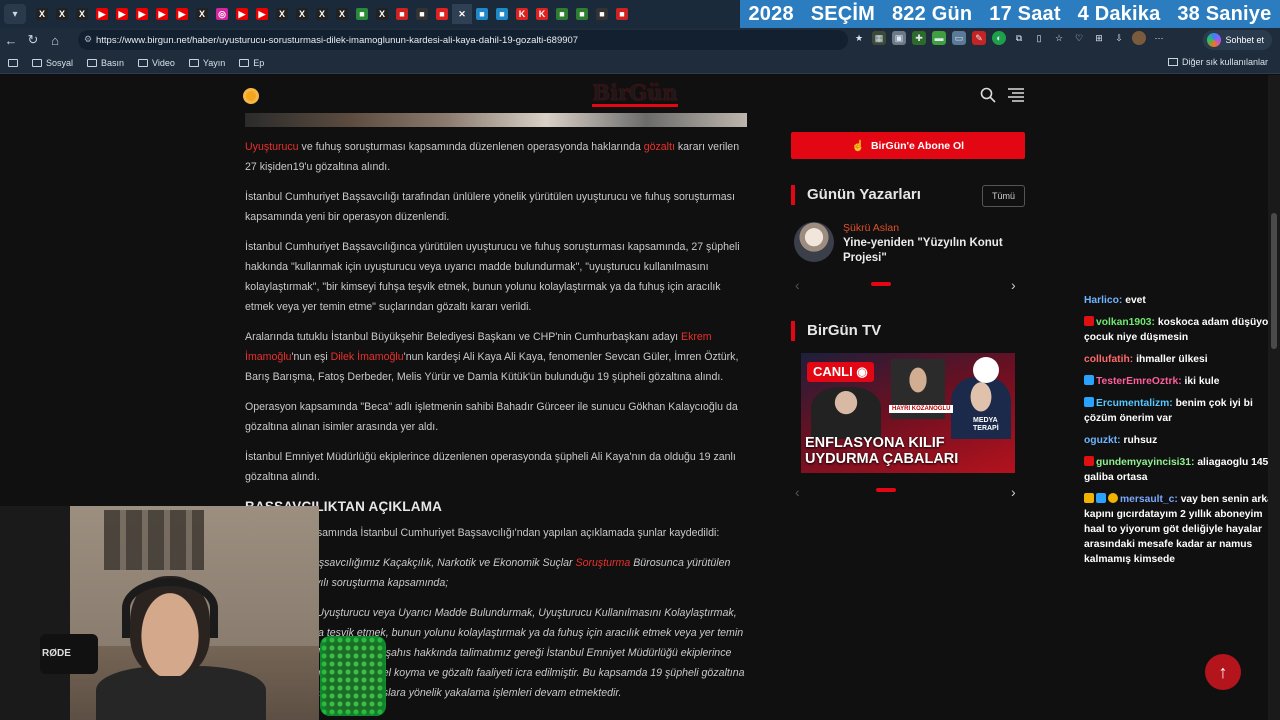 The image size is (1280, 720). Describe the element at coordinates (69, 654) in the screenshot. I see `microphone: RØDE` at that location.